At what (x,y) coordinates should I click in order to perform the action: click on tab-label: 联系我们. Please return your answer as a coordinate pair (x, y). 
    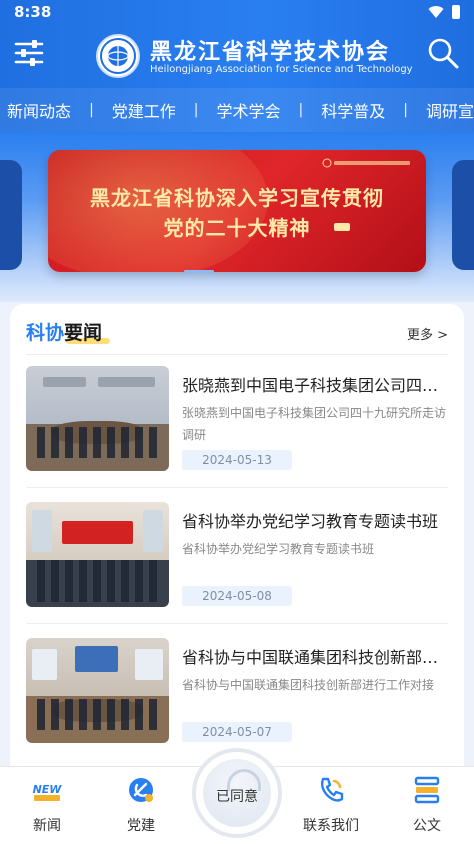
    Looking at the image, I should click on (331, 826).